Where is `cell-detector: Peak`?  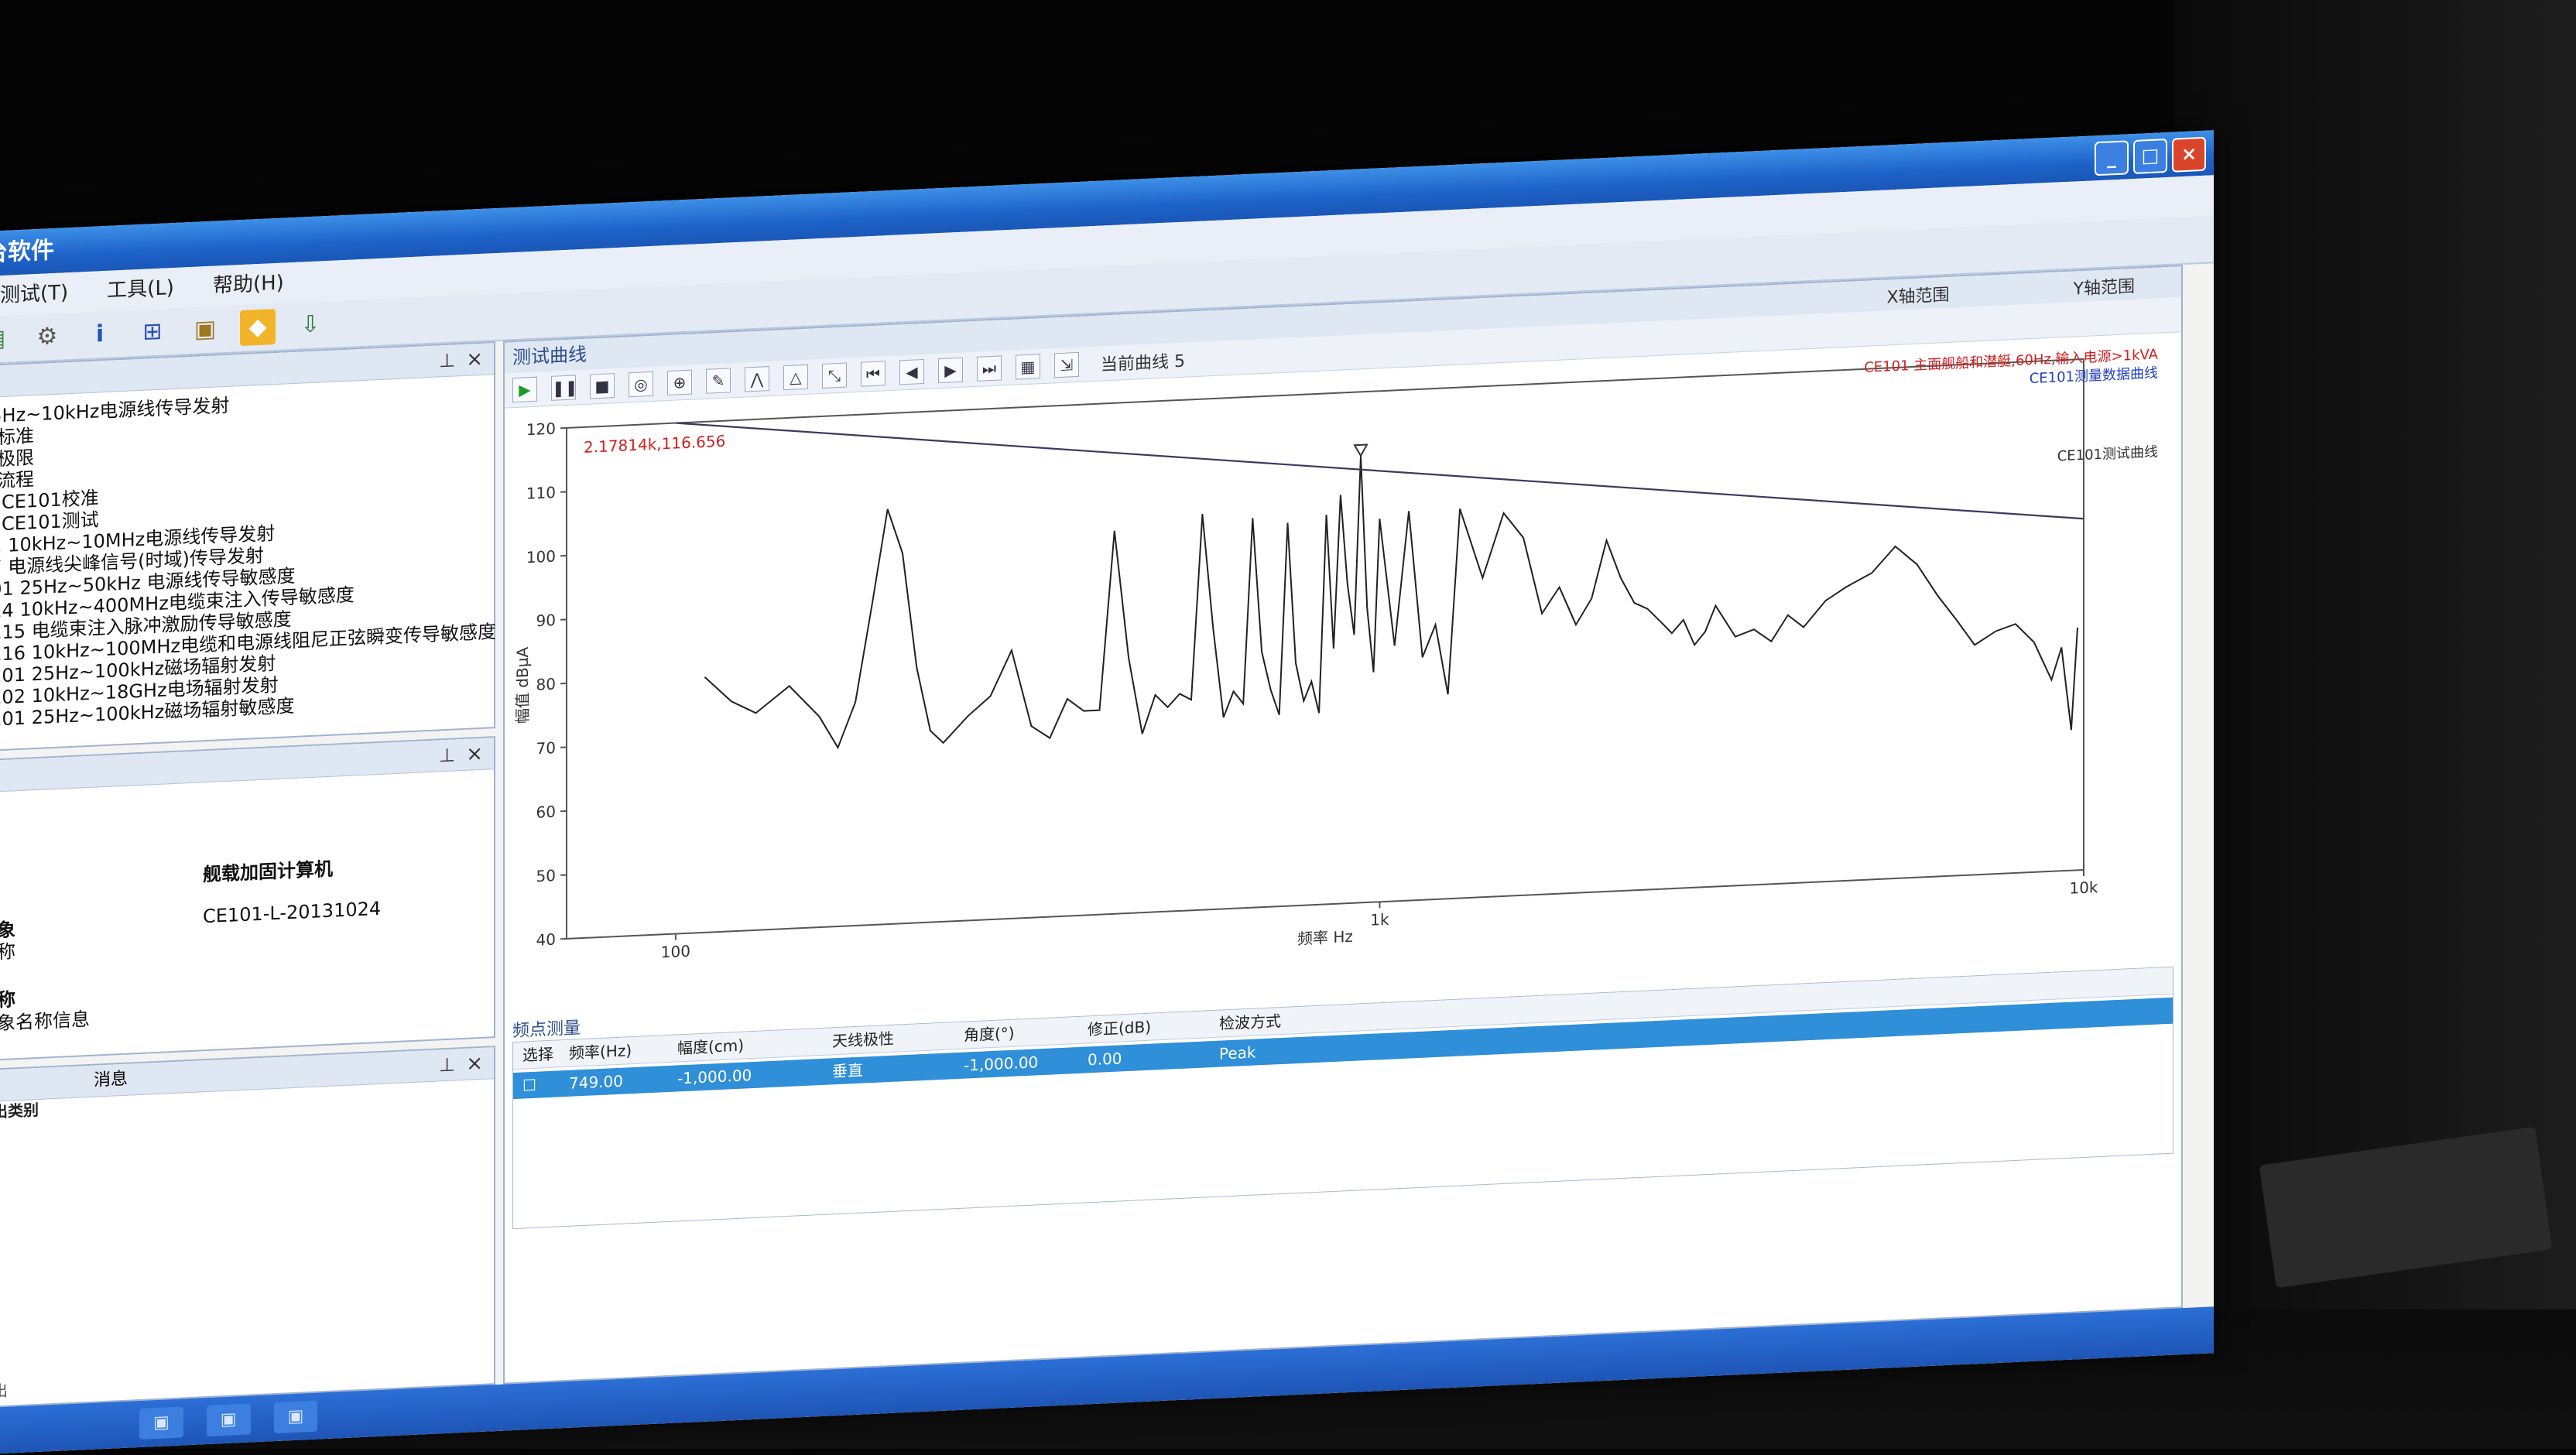 cell-detector: Peak is located at coordinates (1280, 1051).